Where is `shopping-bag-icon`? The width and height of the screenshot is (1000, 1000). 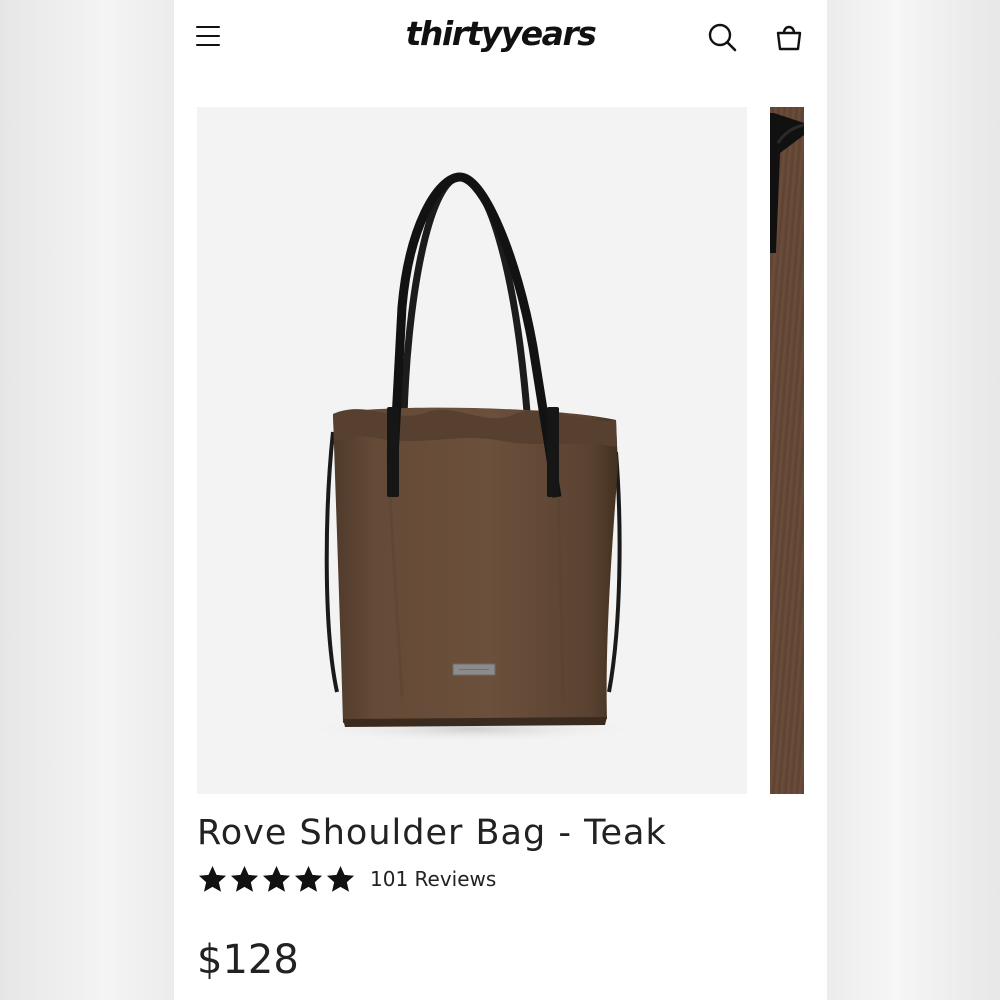 shopping-bag-icon is located at coordinates (789, 37).